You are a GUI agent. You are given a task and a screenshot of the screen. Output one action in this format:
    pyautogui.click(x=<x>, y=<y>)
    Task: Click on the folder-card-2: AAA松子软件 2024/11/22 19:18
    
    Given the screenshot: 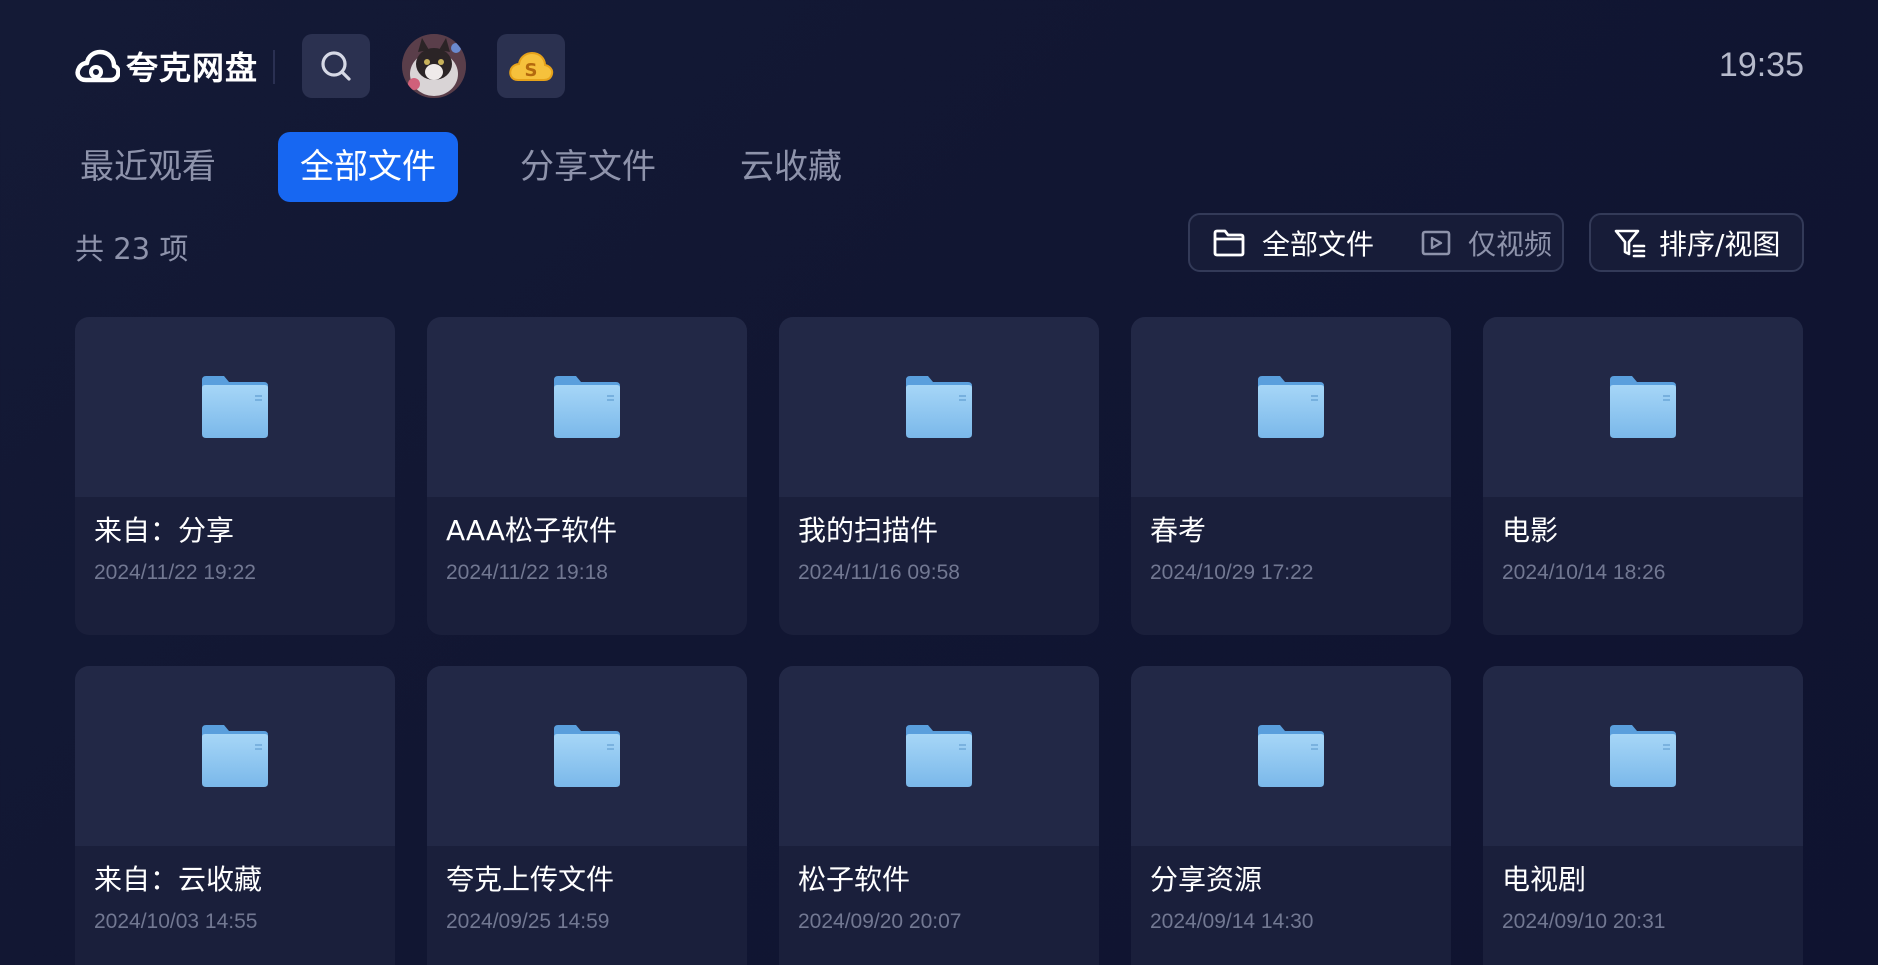 What is the action you would take?
    pyautogui.click(x=587, y=476)
    